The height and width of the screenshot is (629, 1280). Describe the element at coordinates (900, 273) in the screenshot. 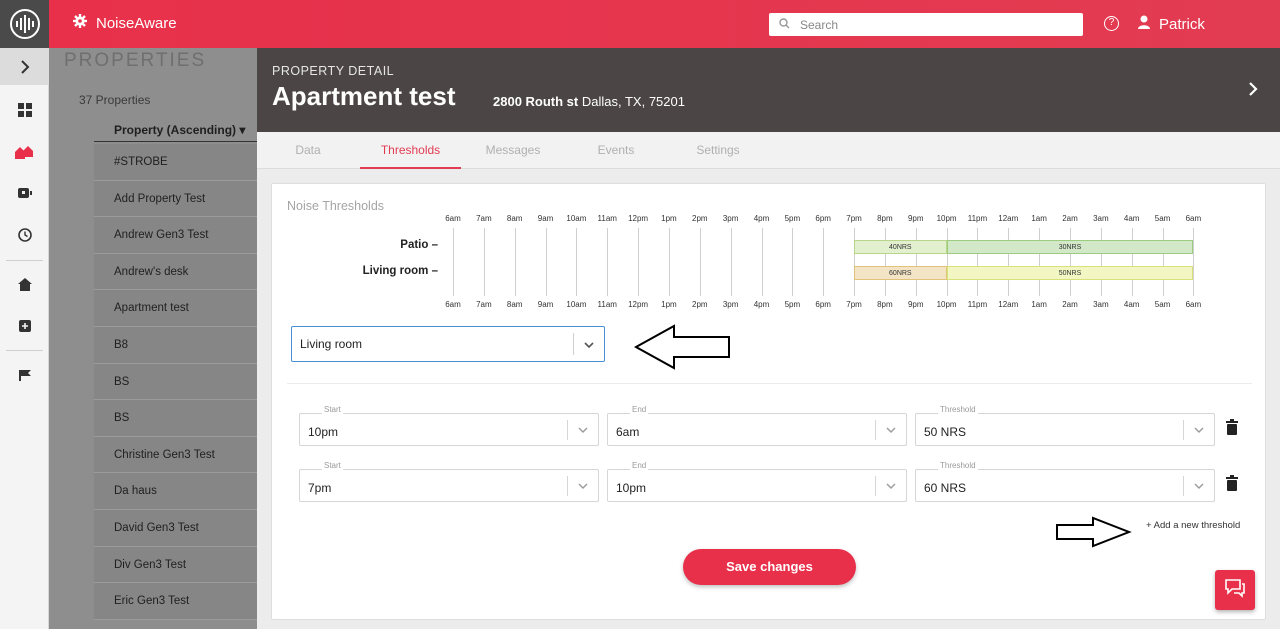

I see `threshold-segment: 60NRS` at that location.